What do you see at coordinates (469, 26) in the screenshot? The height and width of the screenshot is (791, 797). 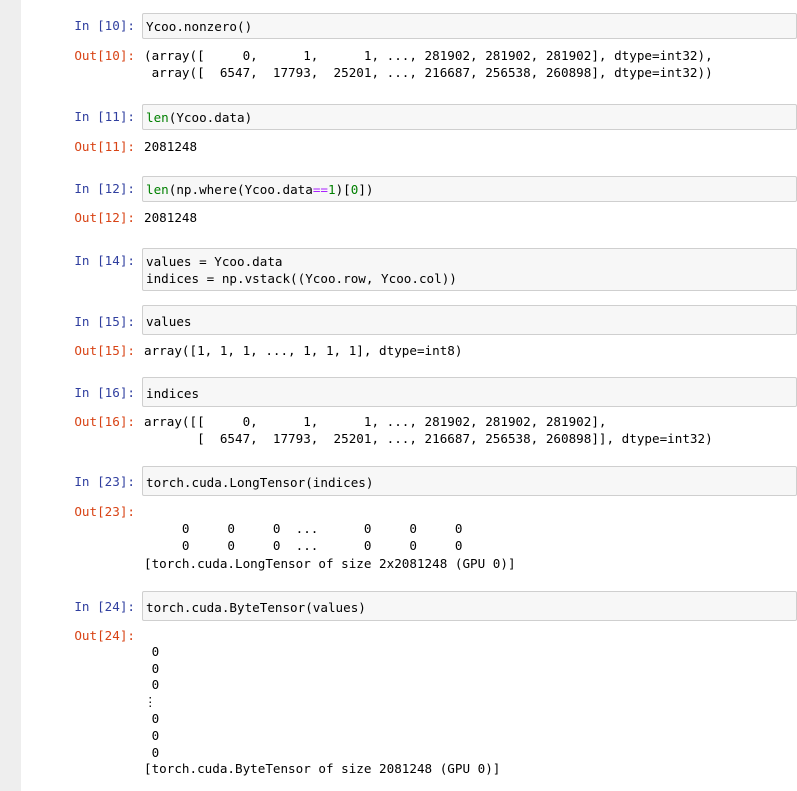 I see `code-input: Ycoo.nonzero()` at bounding box center [469, 26].